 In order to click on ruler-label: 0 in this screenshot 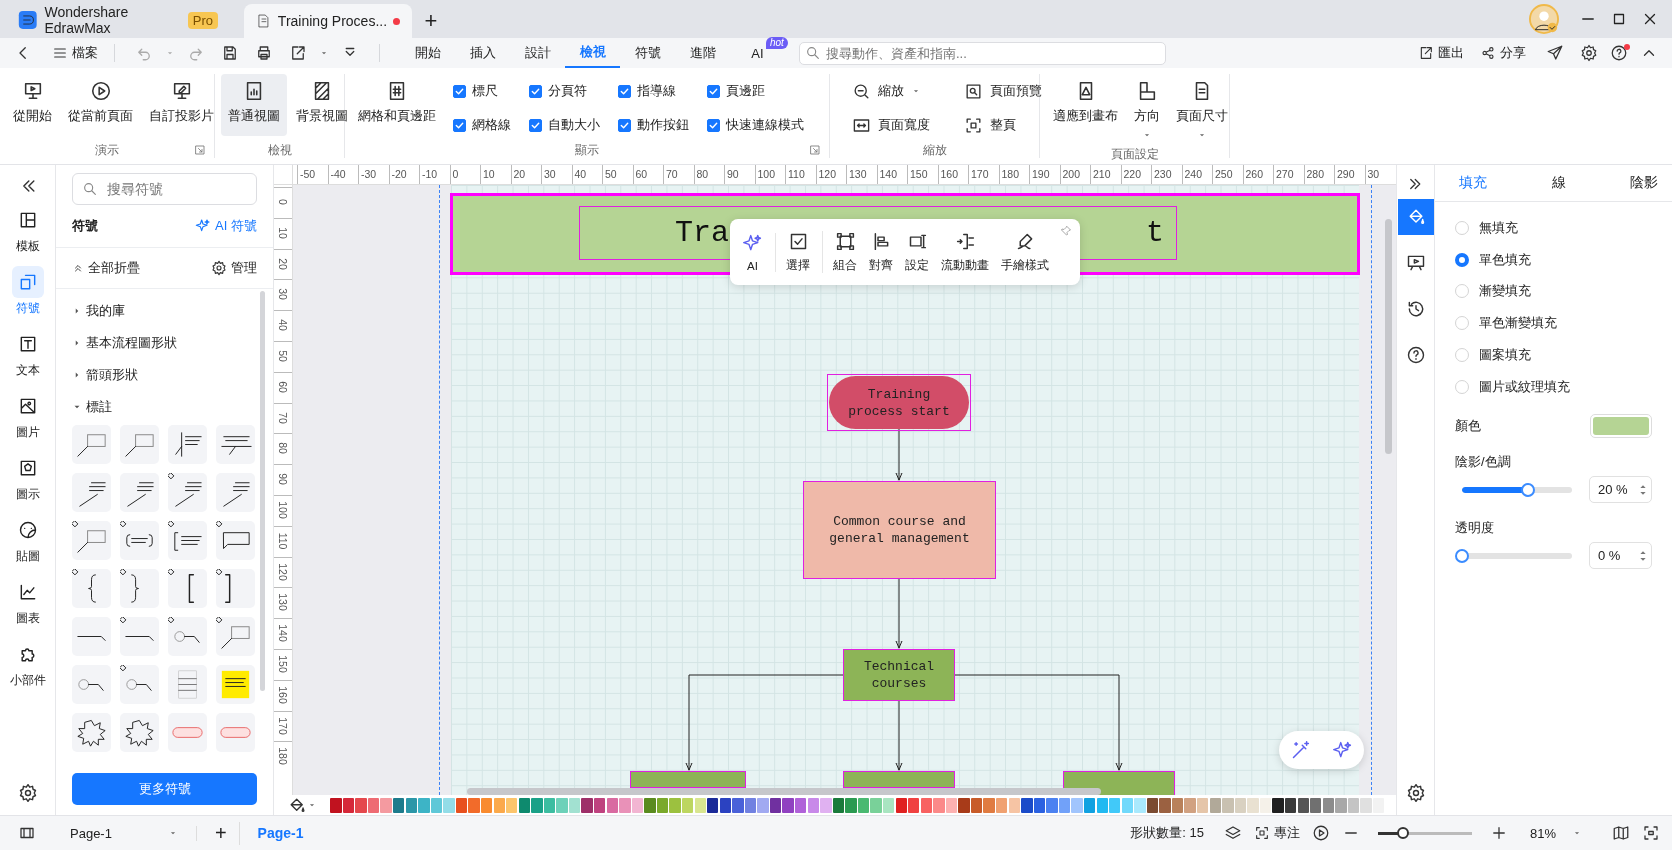, I will do `click(283, 202)`.